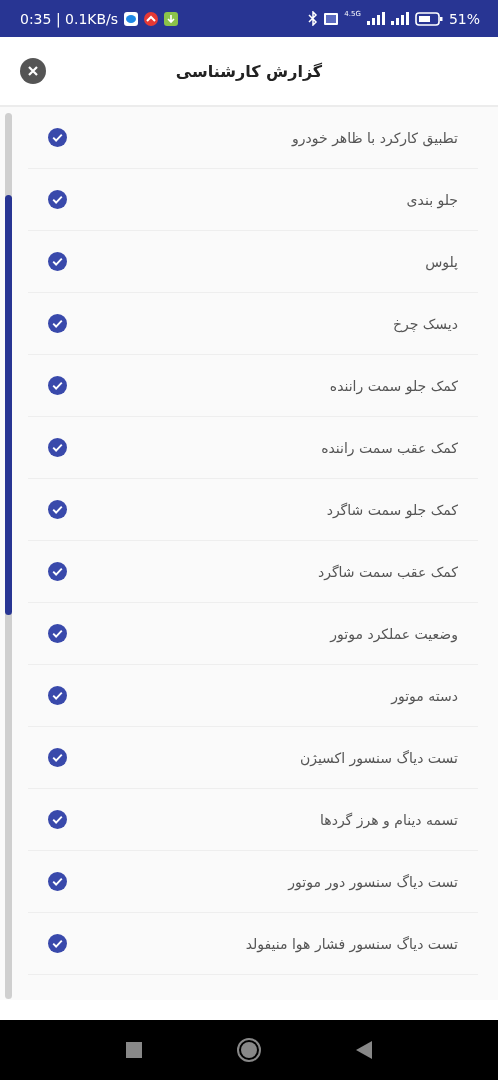  I want to click on page-title: گزارش کارشناسی, so click(249, 71).